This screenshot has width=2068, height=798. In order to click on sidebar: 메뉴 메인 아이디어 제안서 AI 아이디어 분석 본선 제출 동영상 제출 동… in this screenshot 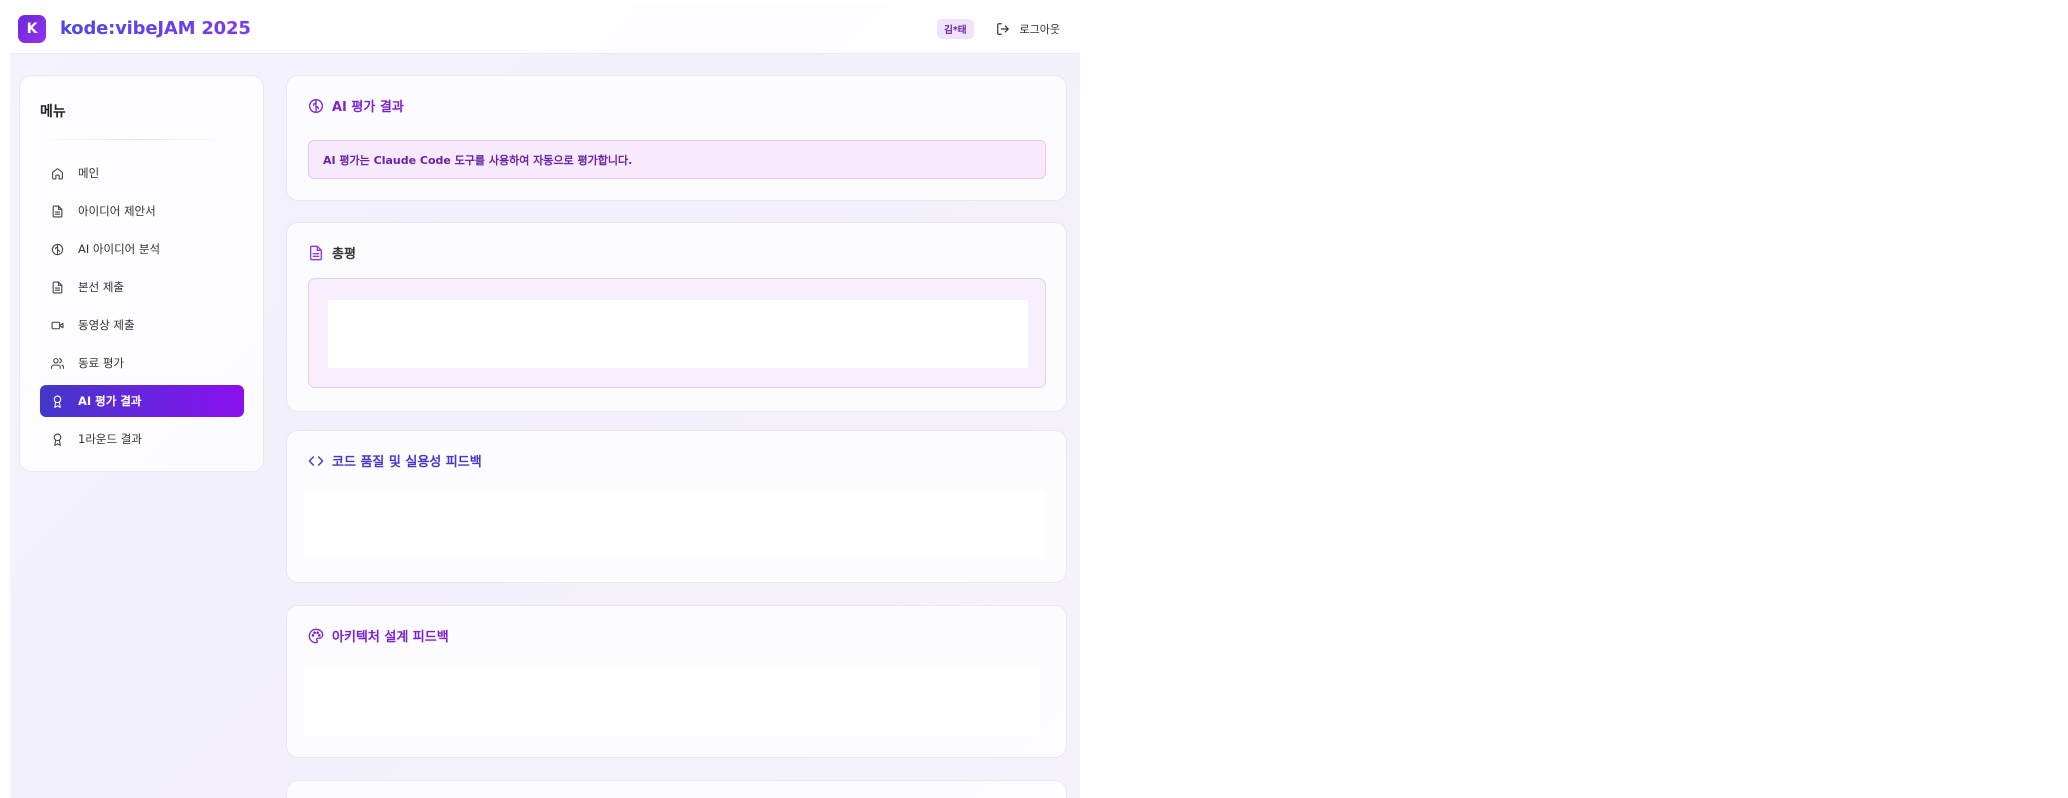, I will do `click(141, 273)`.